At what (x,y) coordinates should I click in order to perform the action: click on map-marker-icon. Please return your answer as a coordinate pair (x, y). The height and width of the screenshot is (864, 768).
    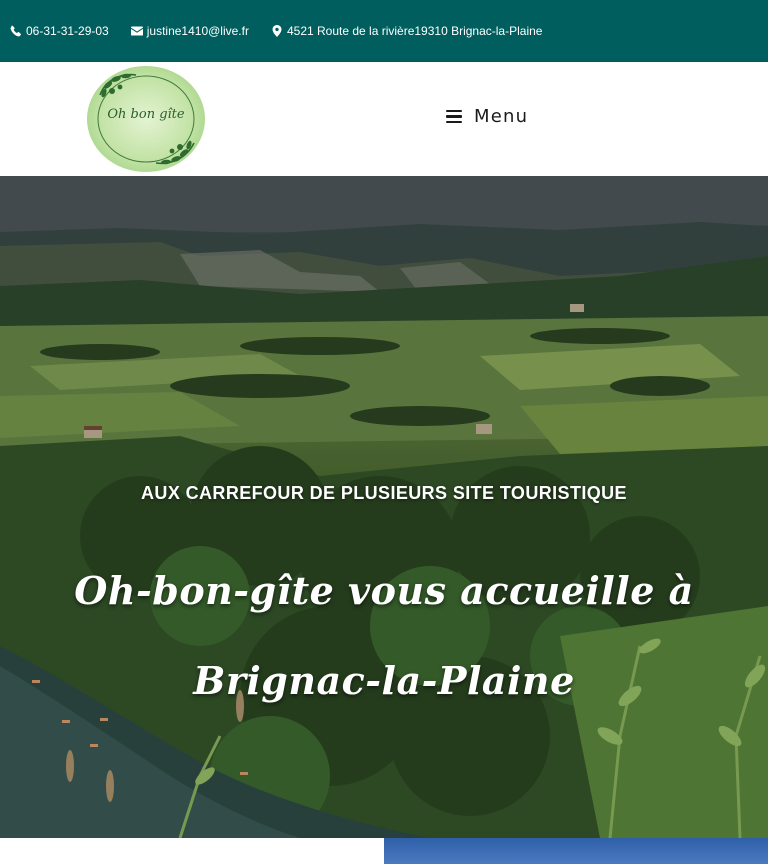
    Looking at the image, I should click on (277, 31).